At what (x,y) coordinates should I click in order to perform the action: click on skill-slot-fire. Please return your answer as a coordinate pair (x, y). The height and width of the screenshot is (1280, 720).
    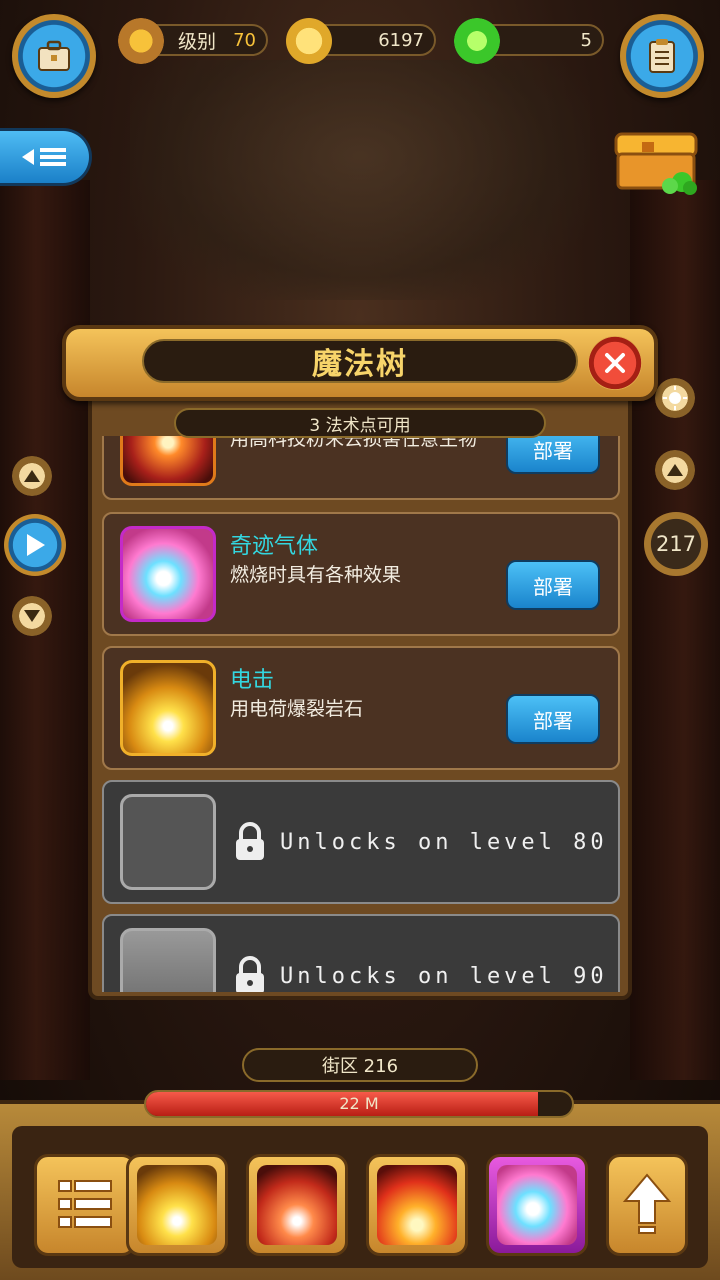
    Looking at the image, I should click on (417, 1205).